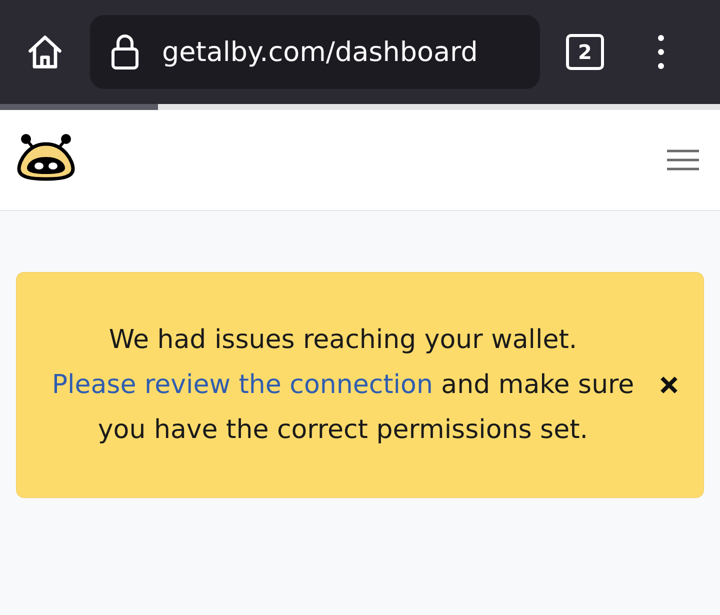 The width and height of the screenshot is (720, 615). What do you see at coordinates (320, 52) in the screenshot?
I see `url-text: getalby.com/dashboard` at bounding box center [320, 52].